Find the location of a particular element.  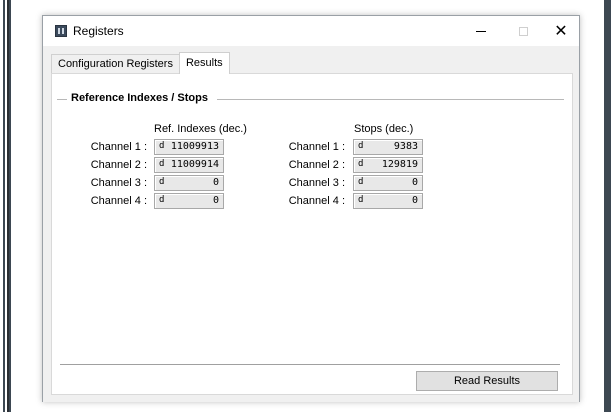

ref-channel-1-label: Channel 1 : is located at coordinates (118, 147).